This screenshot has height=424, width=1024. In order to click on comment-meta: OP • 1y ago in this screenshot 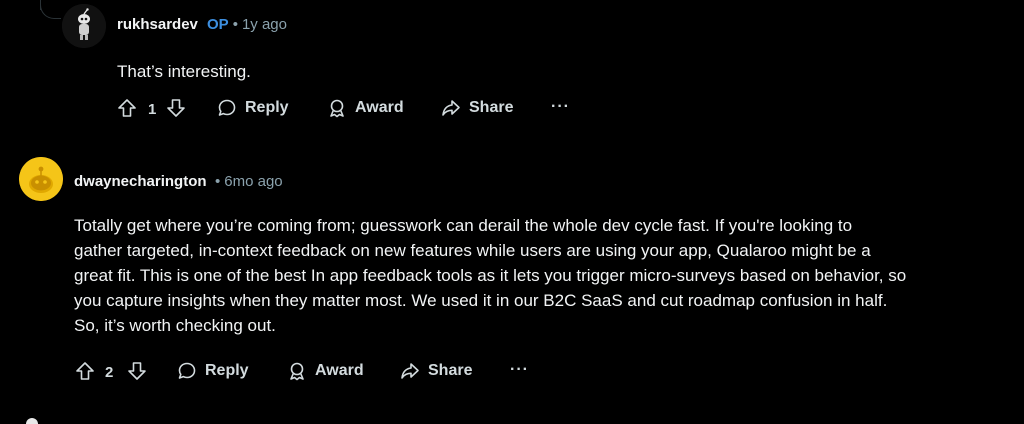, I will do `click(247, 24)`.